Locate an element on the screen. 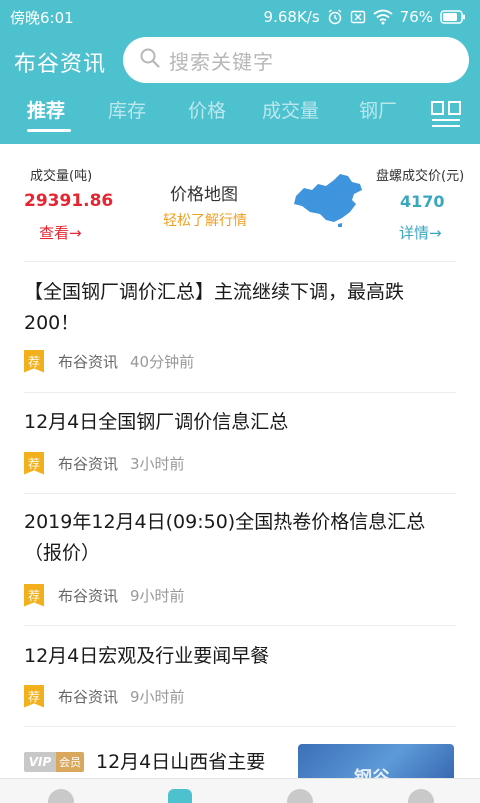 The image size is (480, 803). news-title-line: （报价） is located at coordinates (62, 553).